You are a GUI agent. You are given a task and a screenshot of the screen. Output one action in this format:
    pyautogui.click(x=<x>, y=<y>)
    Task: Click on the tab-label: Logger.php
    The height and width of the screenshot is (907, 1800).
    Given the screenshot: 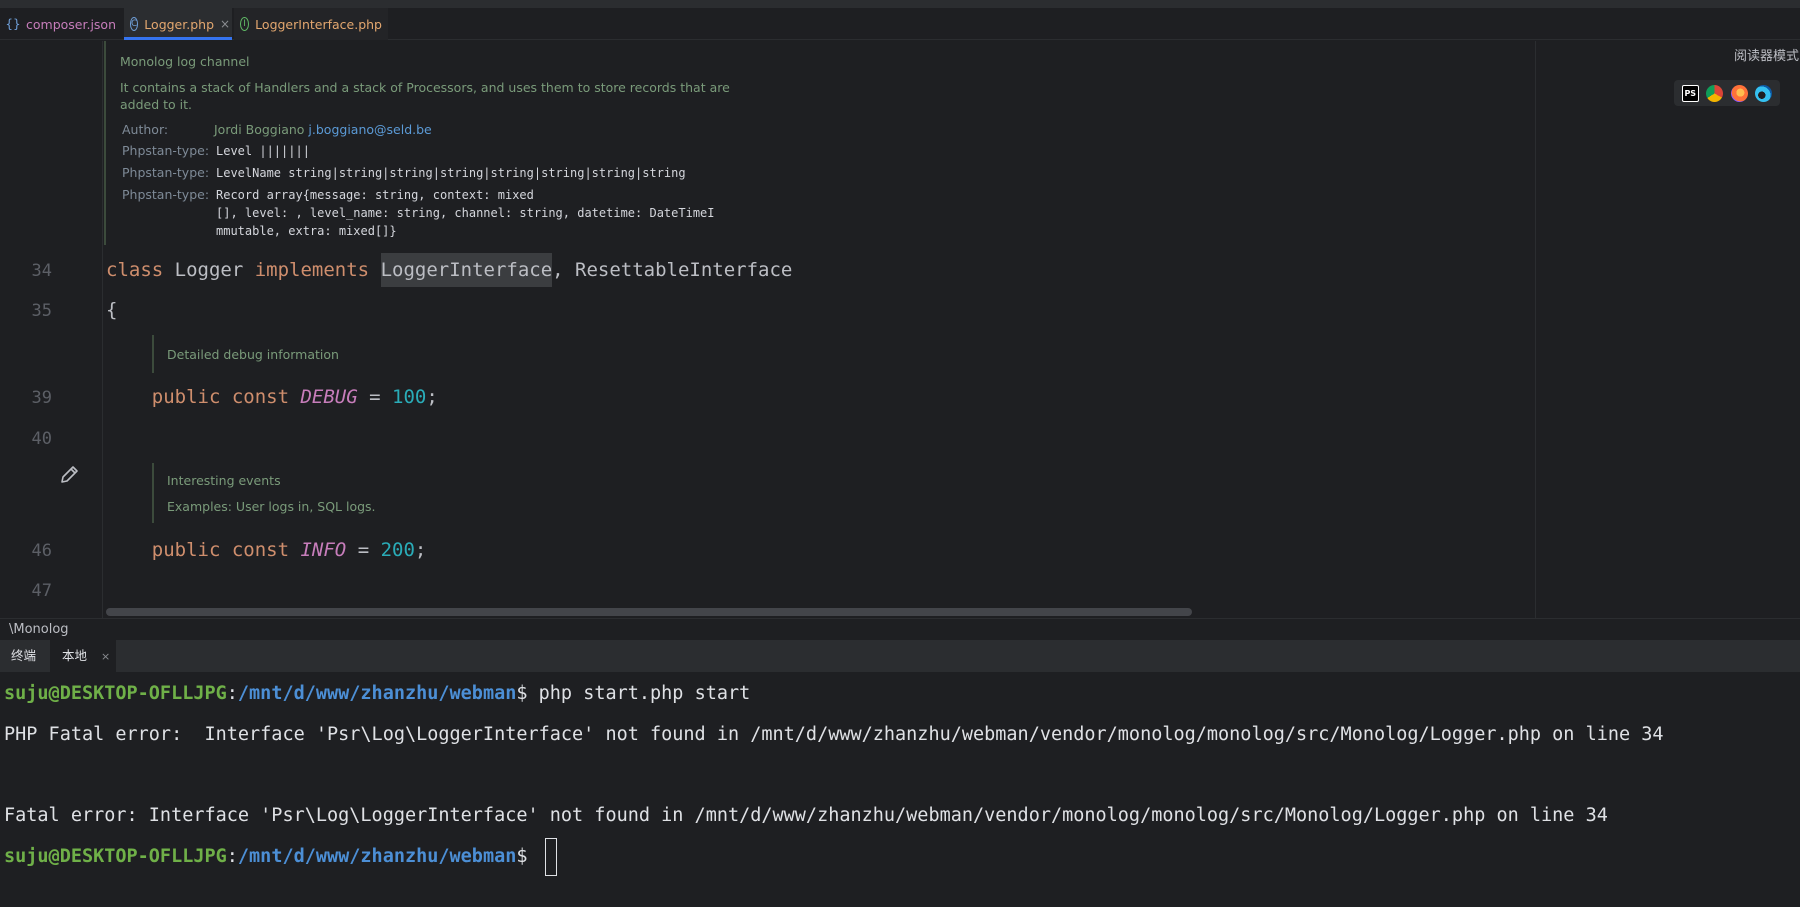 What is the action you would take?
    pyautogui.click(x=179, y=24)
    